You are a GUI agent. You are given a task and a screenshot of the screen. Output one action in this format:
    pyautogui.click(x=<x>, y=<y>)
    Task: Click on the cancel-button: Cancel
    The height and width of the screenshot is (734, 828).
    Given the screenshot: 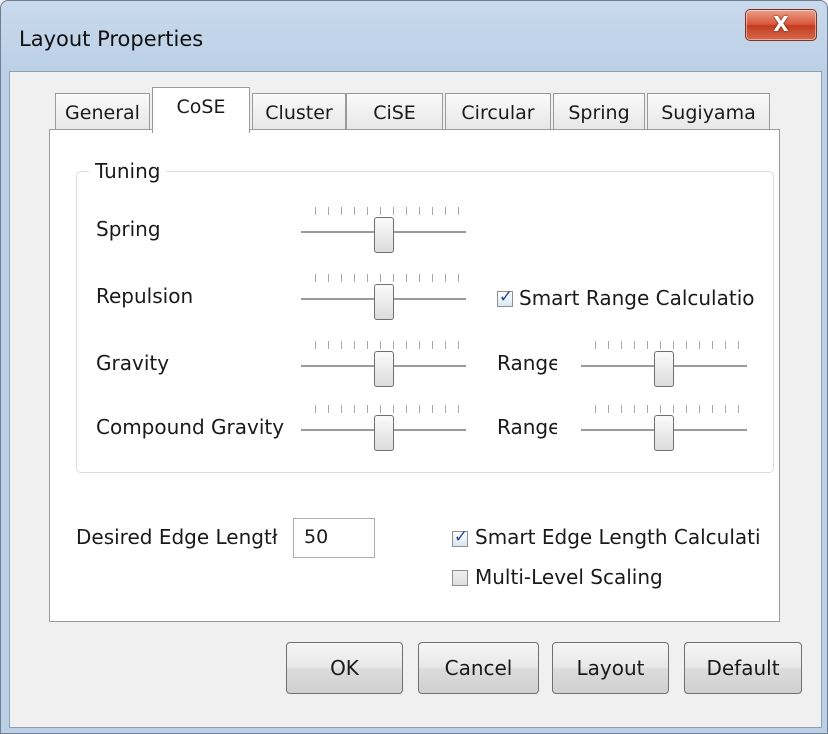 What is the action you would take?
    pyautogui.click(x=478, y=668)
    